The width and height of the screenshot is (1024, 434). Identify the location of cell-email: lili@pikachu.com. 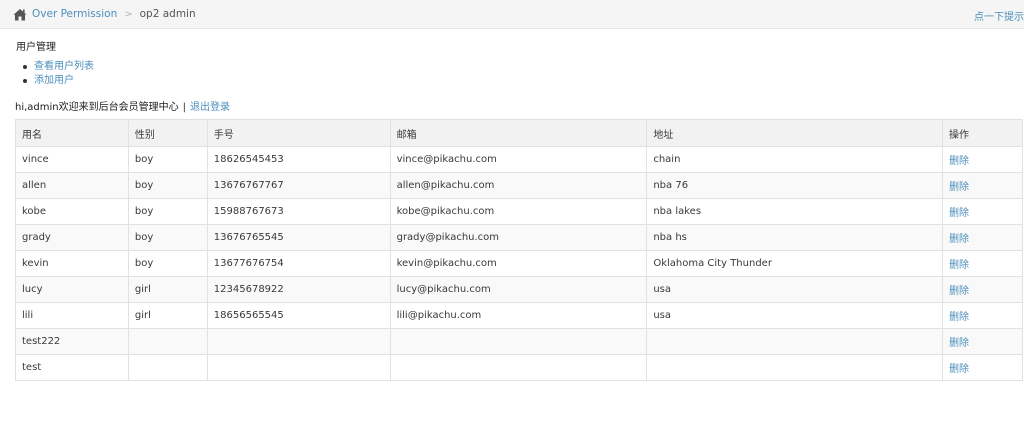
(518, 315).